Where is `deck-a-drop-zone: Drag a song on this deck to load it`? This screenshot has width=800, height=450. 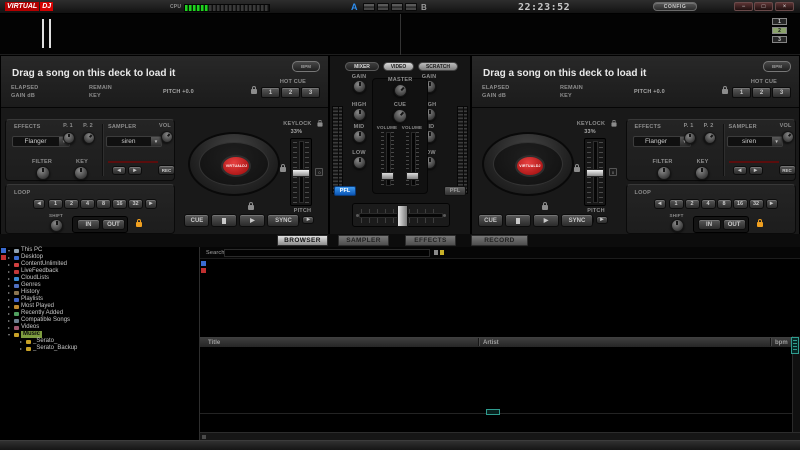
deck-a-drop-zone: Drag a song on this deck to load it is located at coordinates (93, 73).